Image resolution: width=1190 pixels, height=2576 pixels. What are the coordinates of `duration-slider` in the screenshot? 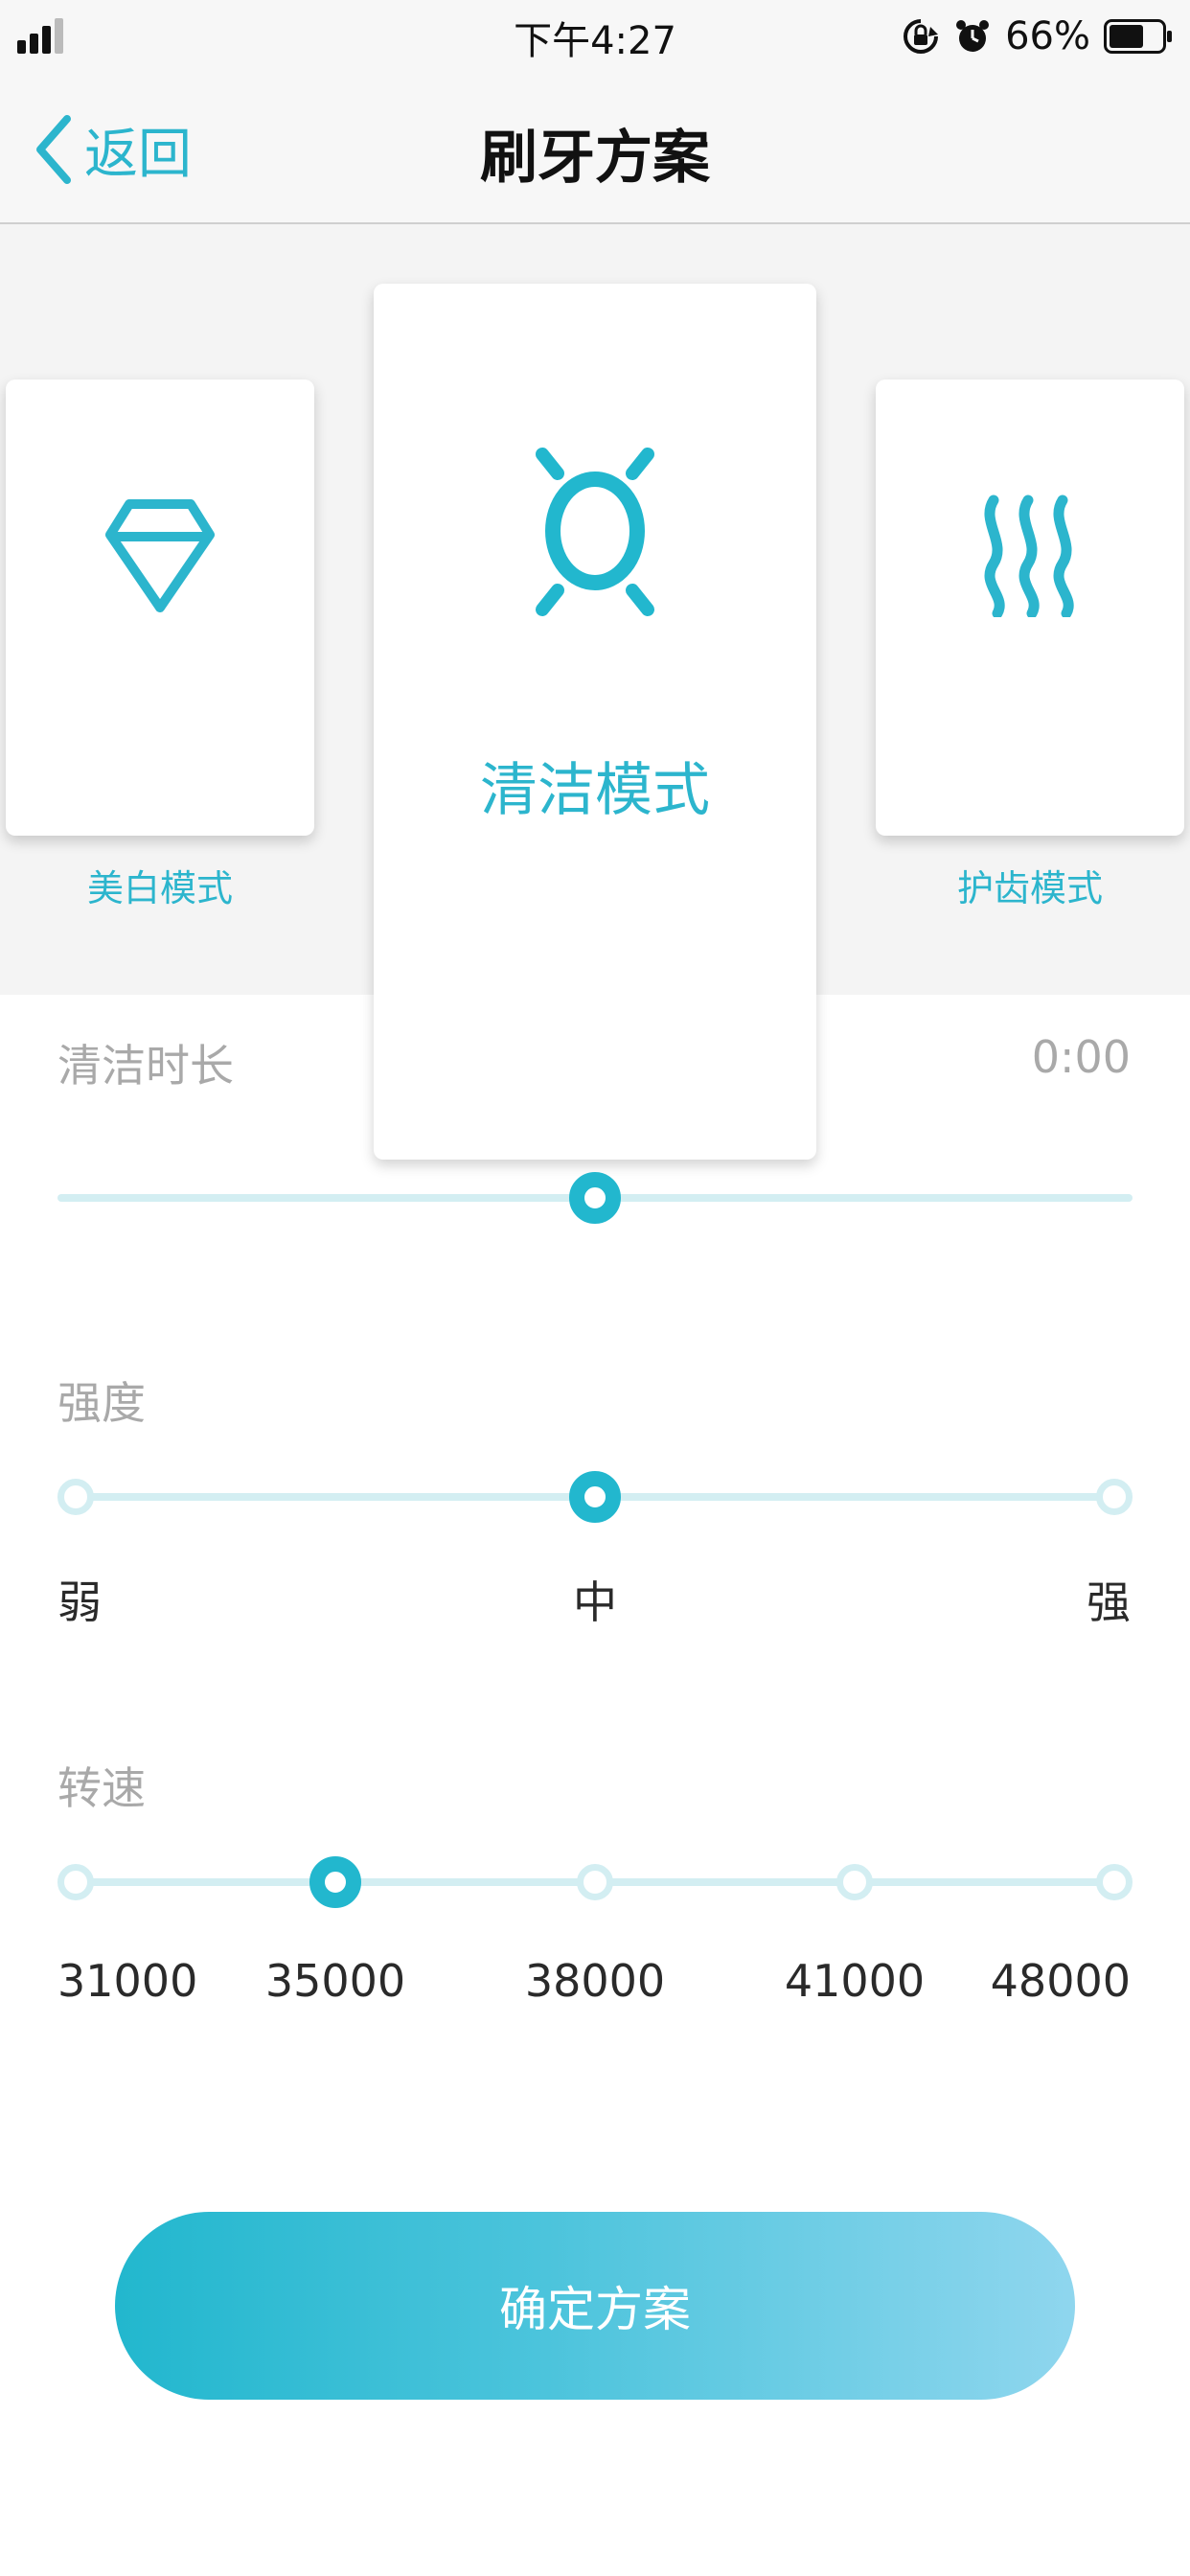 It's located at (595, 1198).